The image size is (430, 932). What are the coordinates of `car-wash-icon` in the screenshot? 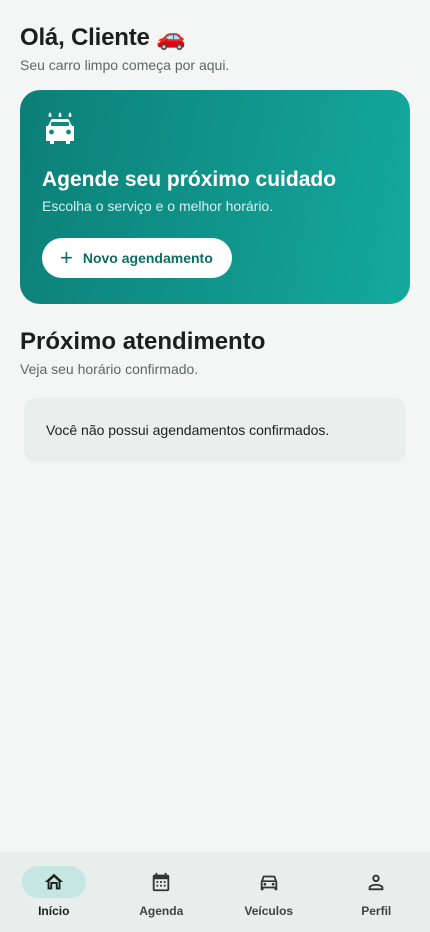 It's located at (60, 128).